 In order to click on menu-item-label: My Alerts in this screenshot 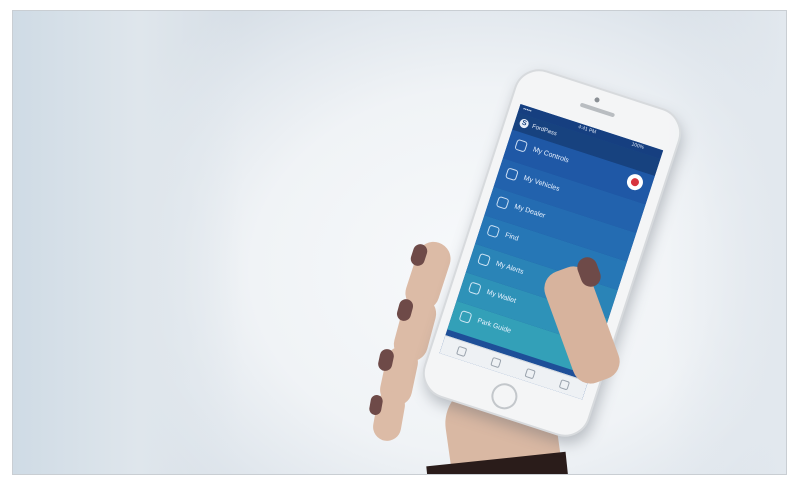, I will do `click(509, 268)`.